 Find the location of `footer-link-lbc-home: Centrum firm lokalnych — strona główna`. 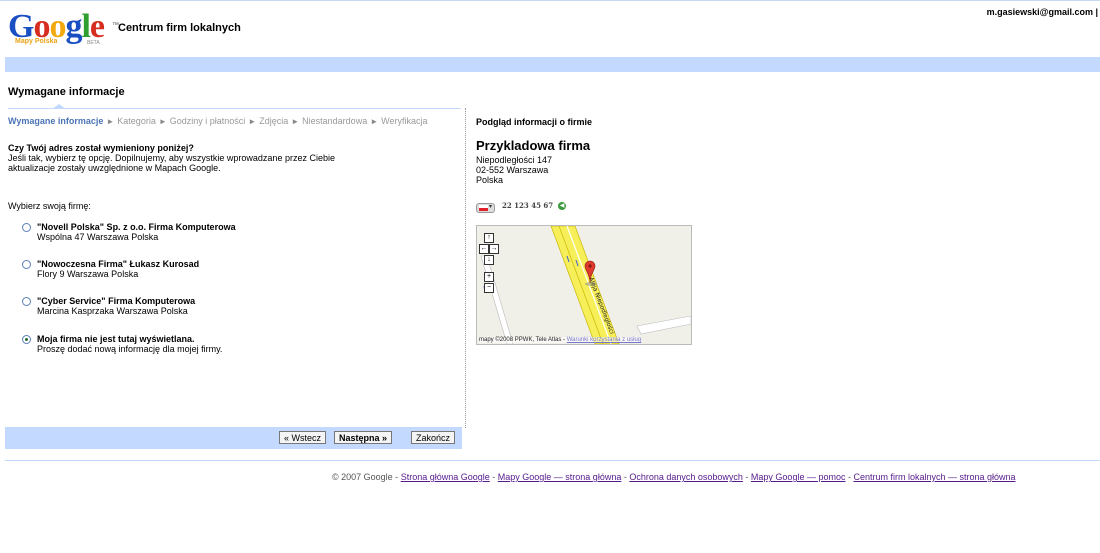

footer-link-lbc-home: Centrum firm lokalnych — strona główna is located at coordinates (934, 477).